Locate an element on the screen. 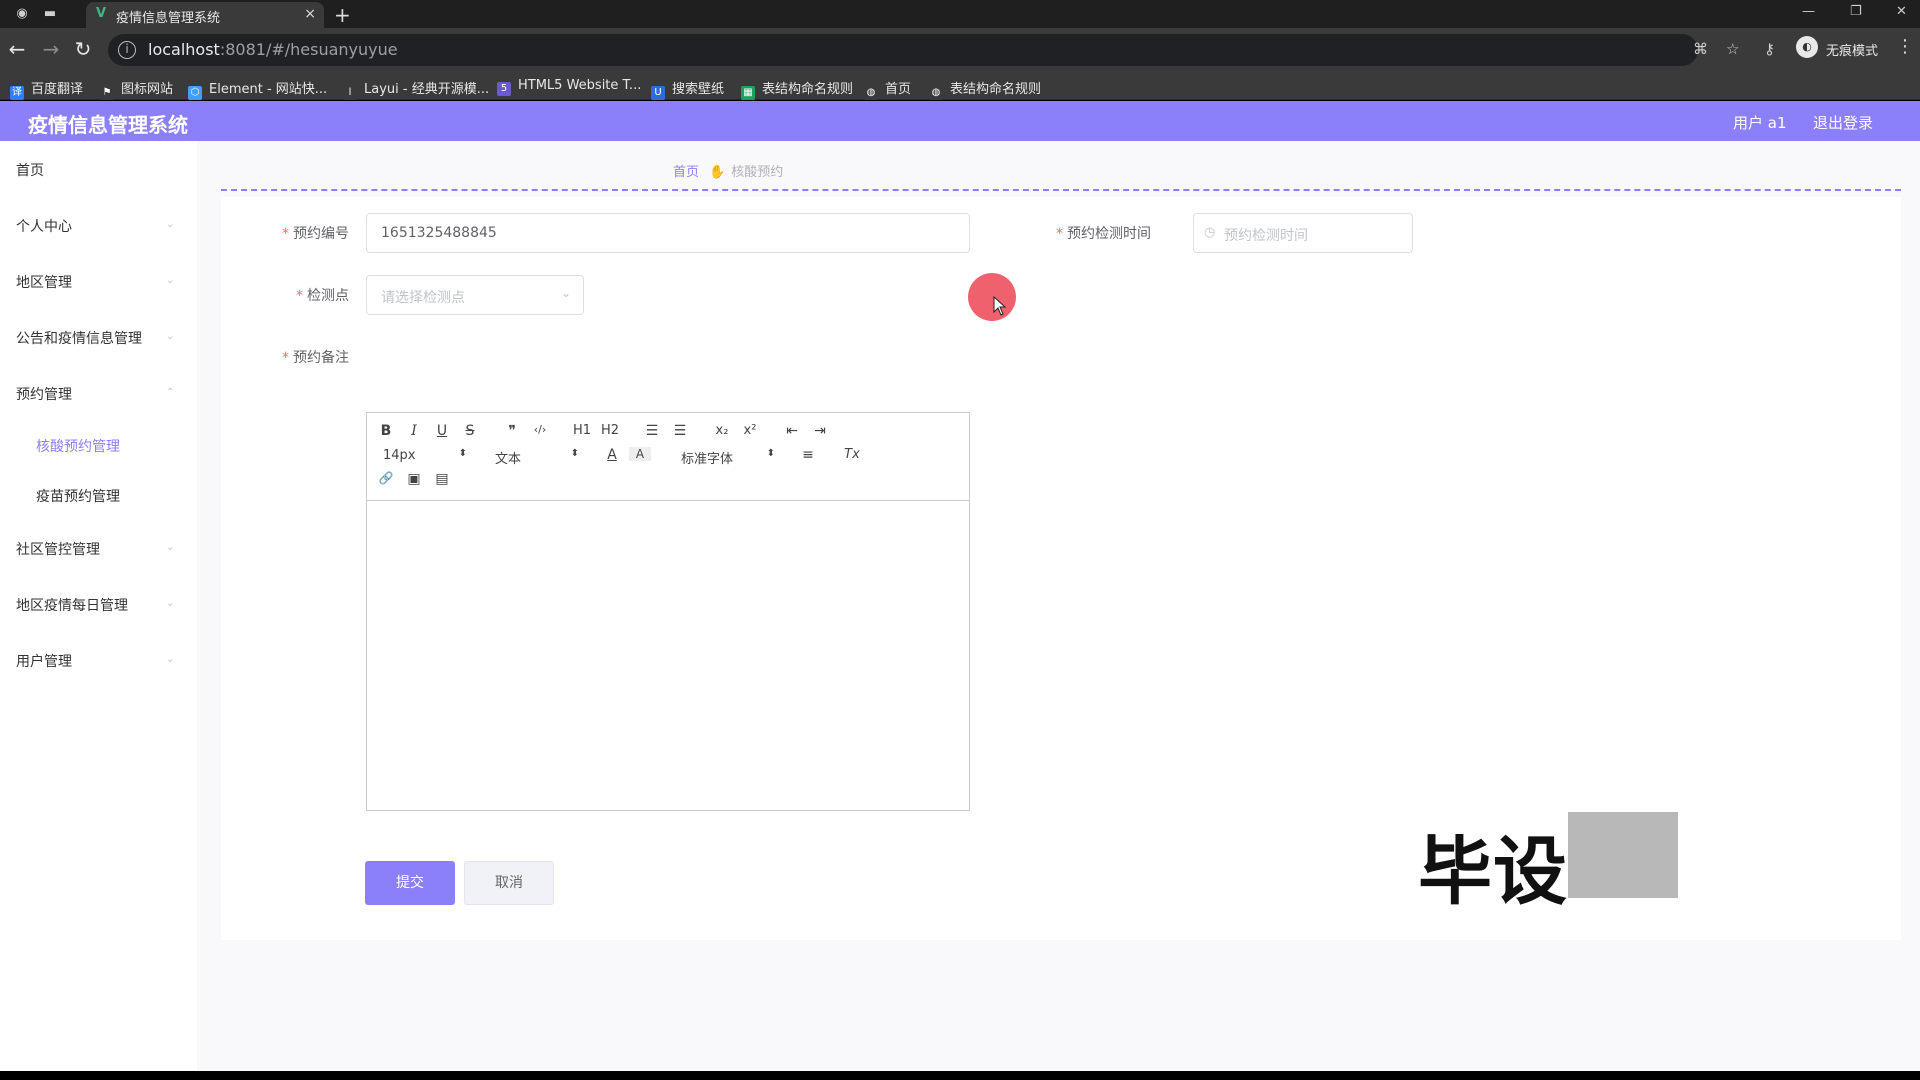  back-icon: ← is located at coordinates (17, 49).